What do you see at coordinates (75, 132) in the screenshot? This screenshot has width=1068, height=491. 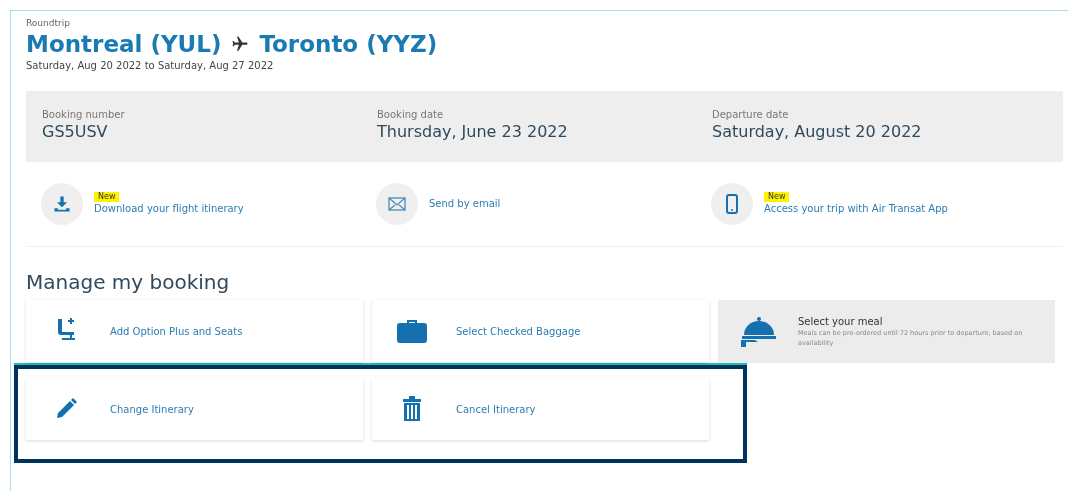 I see `detail-value: GS5USV` at bounding box center [75, 132].